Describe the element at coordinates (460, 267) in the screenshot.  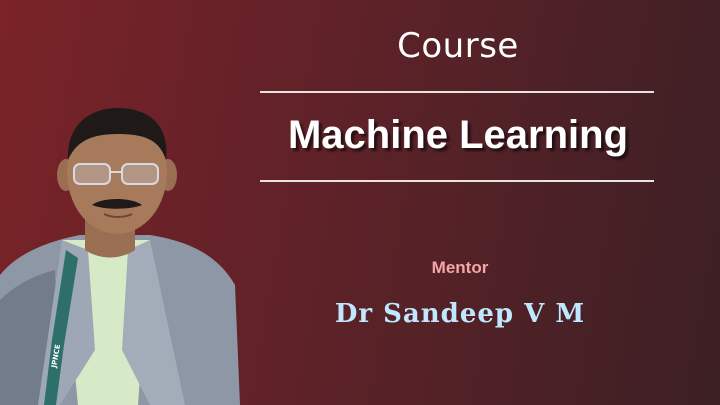
I see `mentor-label: Mentor` at that location.